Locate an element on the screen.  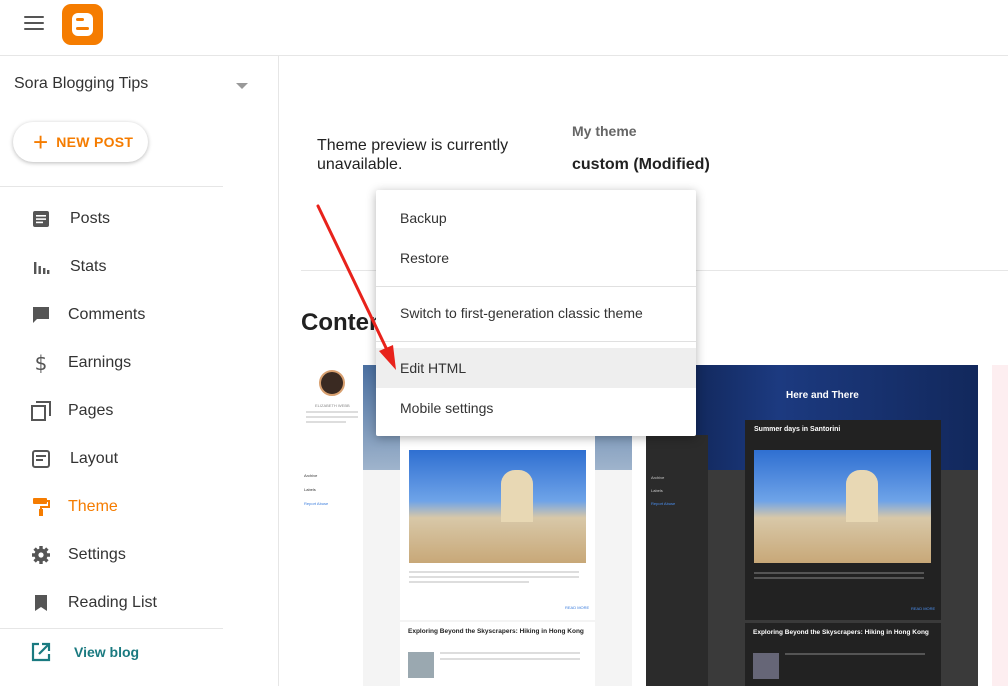
sidebar-item-layout: Layout is located at coordinates (111, 459).